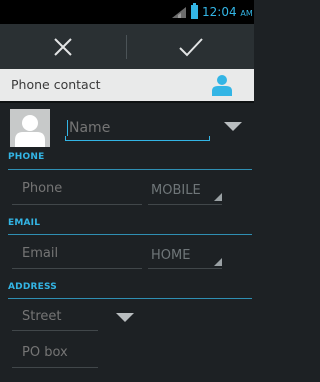 This screenshot has width=320, height=382. Describe the element at coordinates (55, 330) in the screenshot. I see `street-input-underline` at that location.